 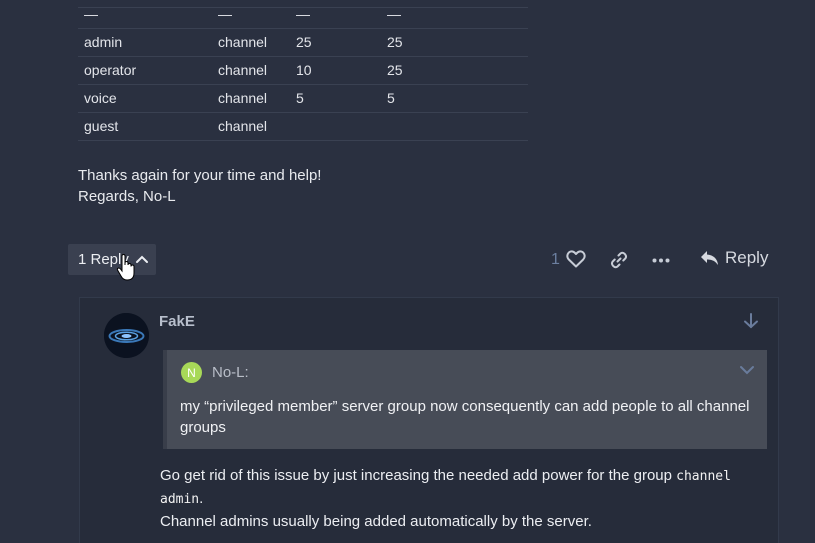 I want to click on like-count: 1, so click(x=555, y=259).